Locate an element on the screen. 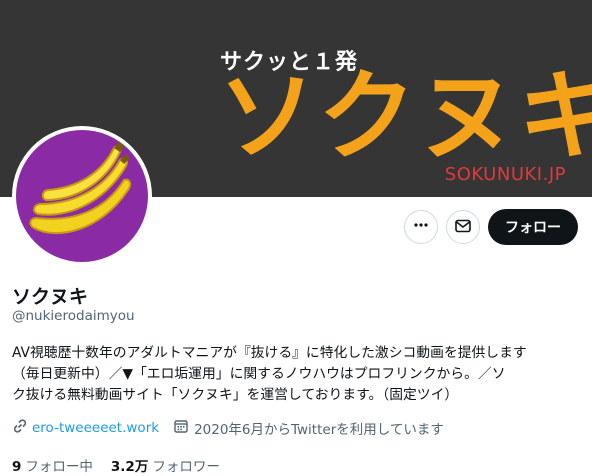 The height and width of the screenshot is (476, 592). message-button is located at coordinates (463, 227).